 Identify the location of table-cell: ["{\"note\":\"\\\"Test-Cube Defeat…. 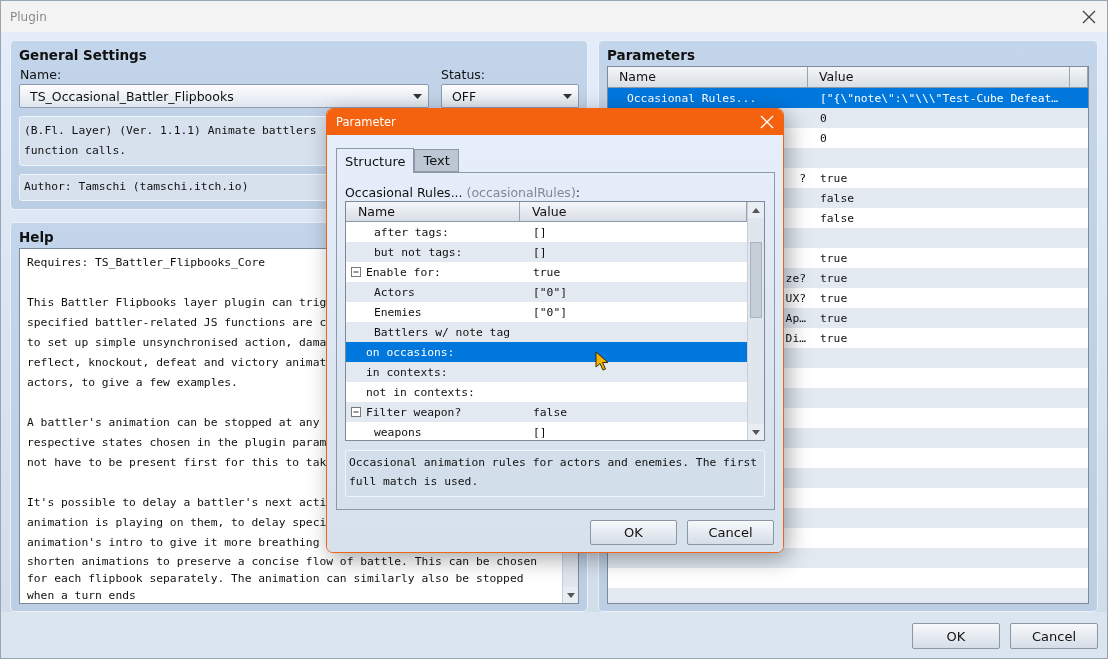
(939, 98).